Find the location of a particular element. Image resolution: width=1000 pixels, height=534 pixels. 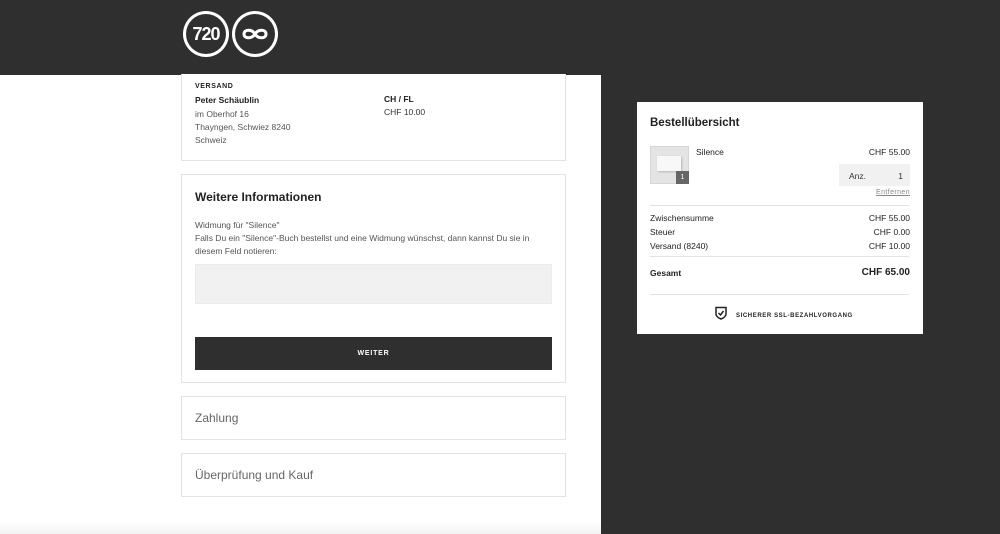

shipping-country: Schweiz is located at coordinates (211, 140).